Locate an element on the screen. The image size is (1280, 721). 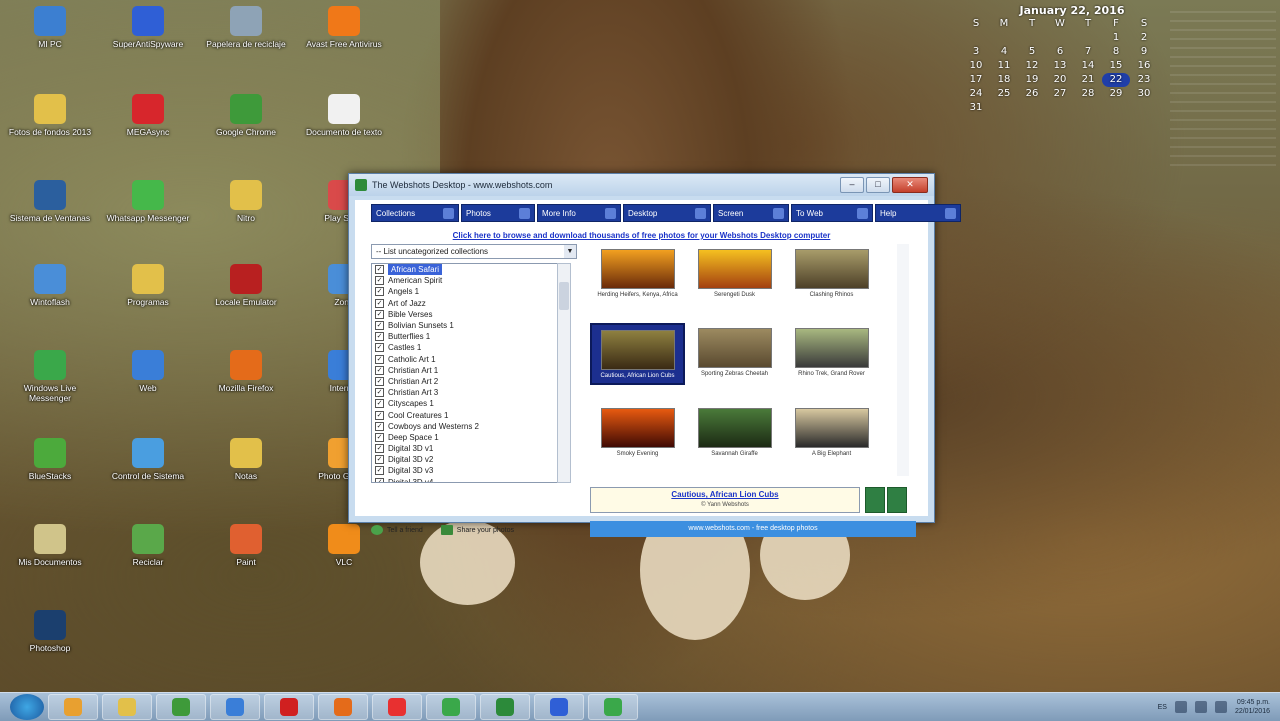
desktop-icon: Sistema de Ventanas is located at coordinates (50, 201).